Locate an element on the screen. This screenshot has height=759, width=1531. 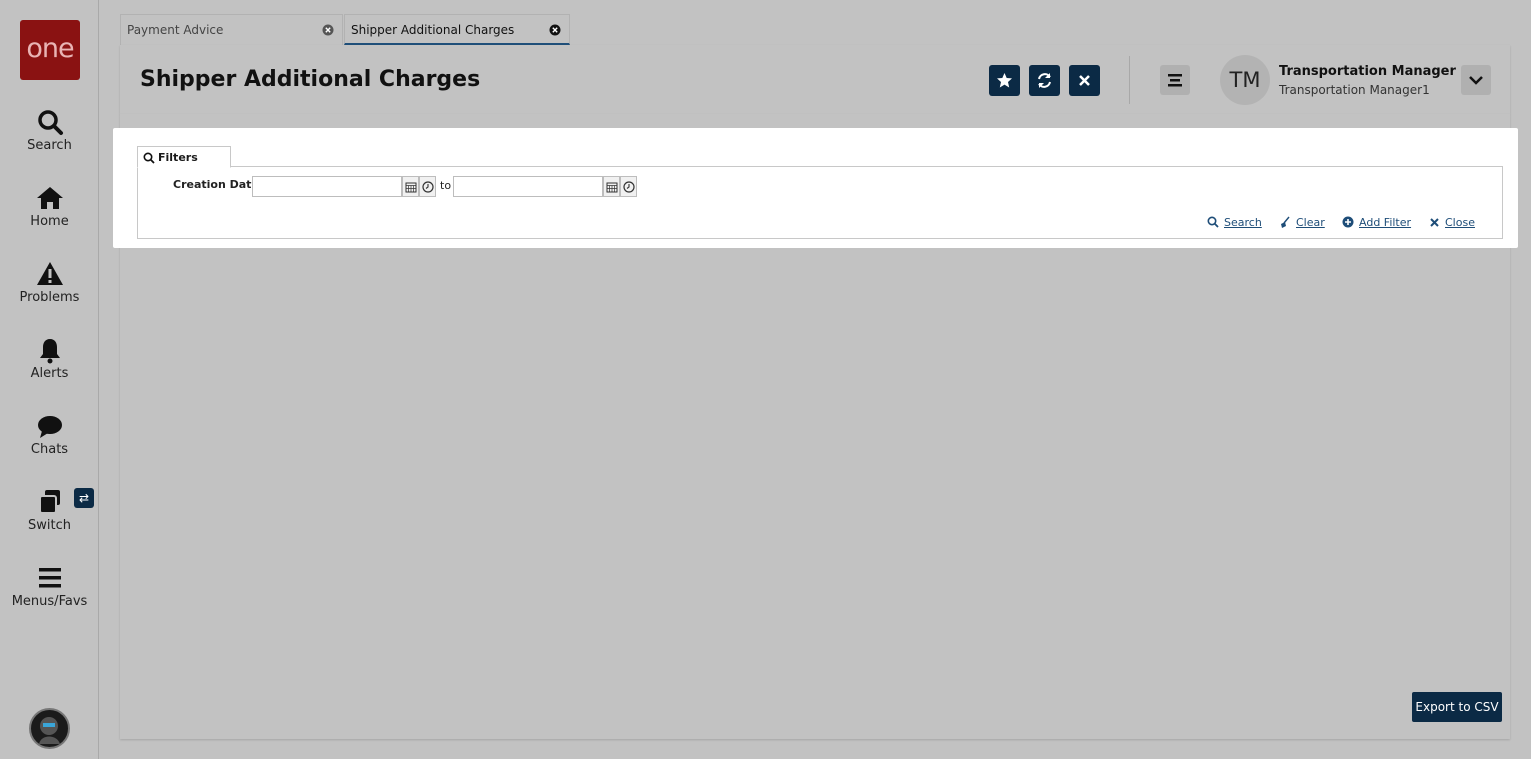
hamburger-icon is located at coordinates (1175, 80).